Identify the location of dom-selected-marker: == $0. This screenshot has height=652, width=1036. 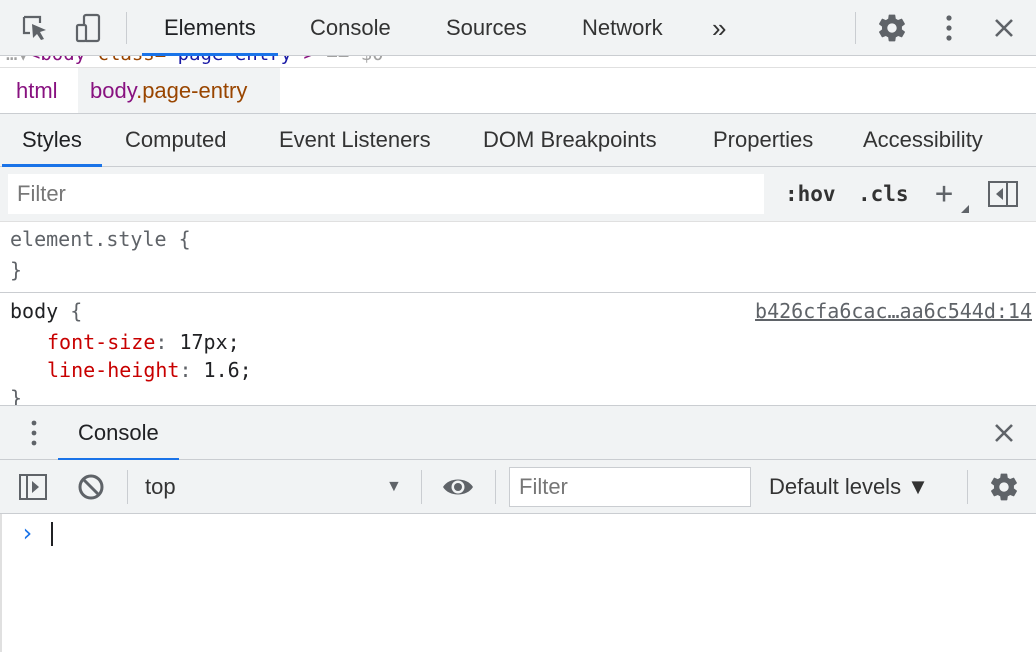
(354, 60).